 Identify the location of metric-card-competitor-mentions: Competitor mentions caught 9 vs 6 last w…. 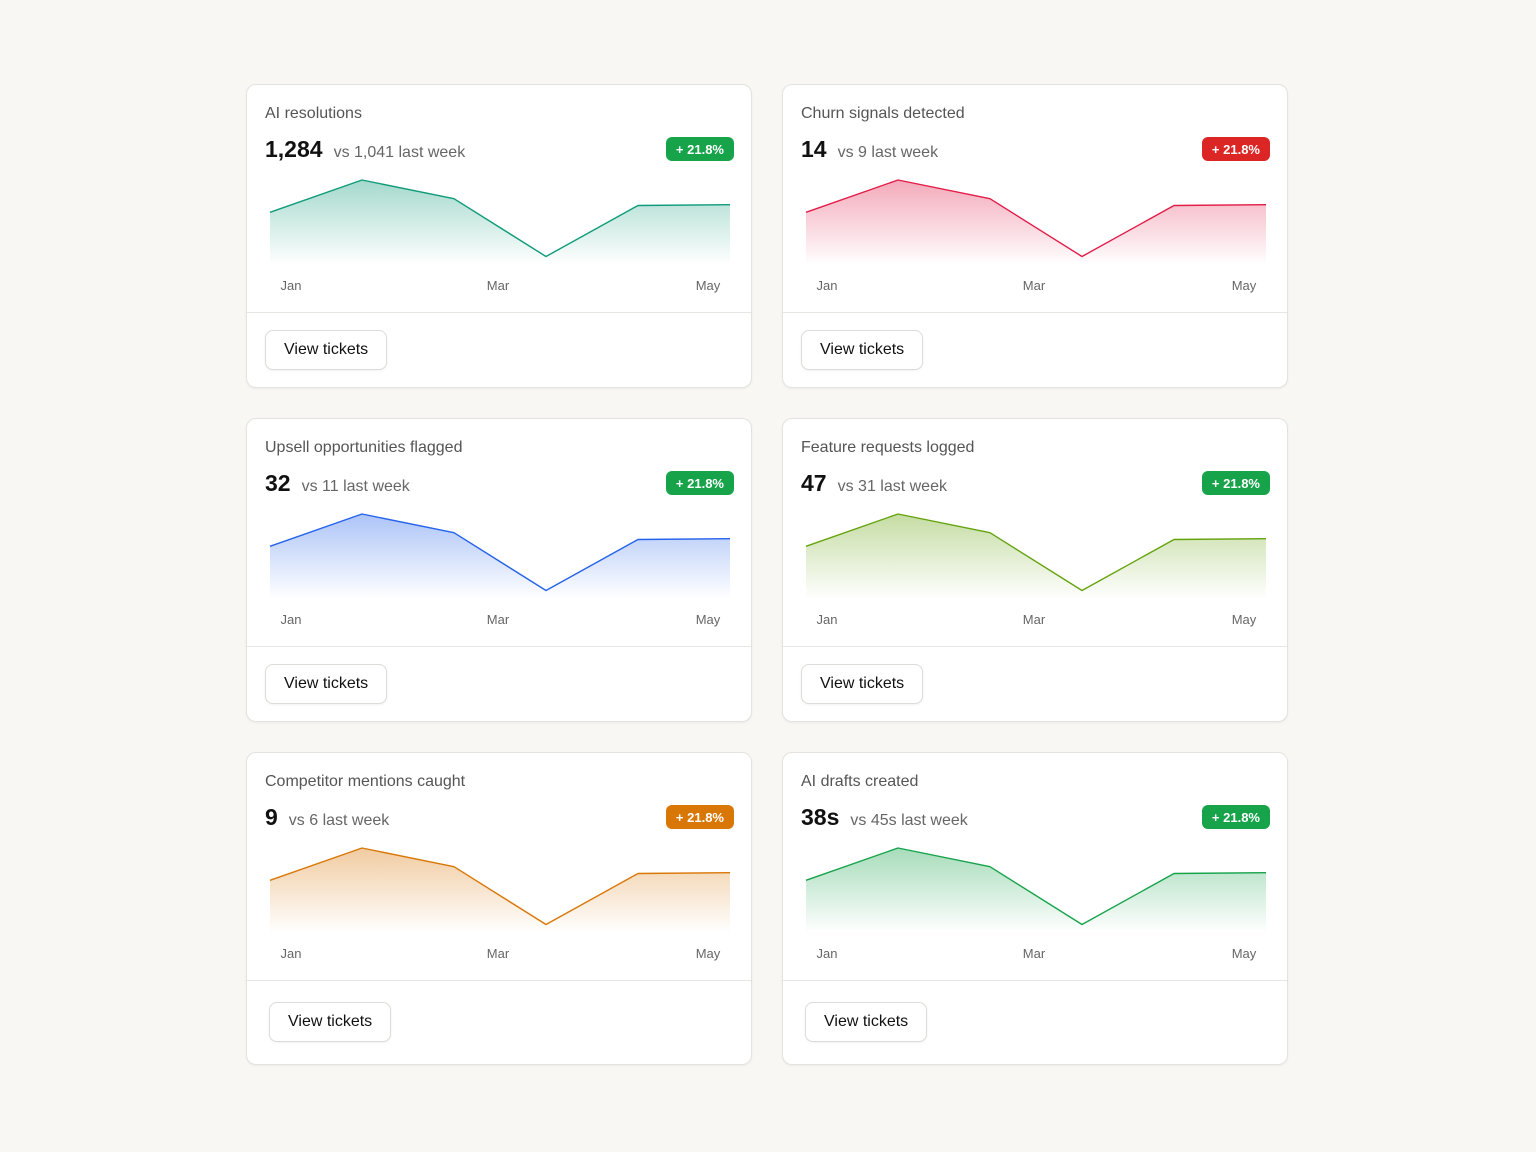
(499, 908).